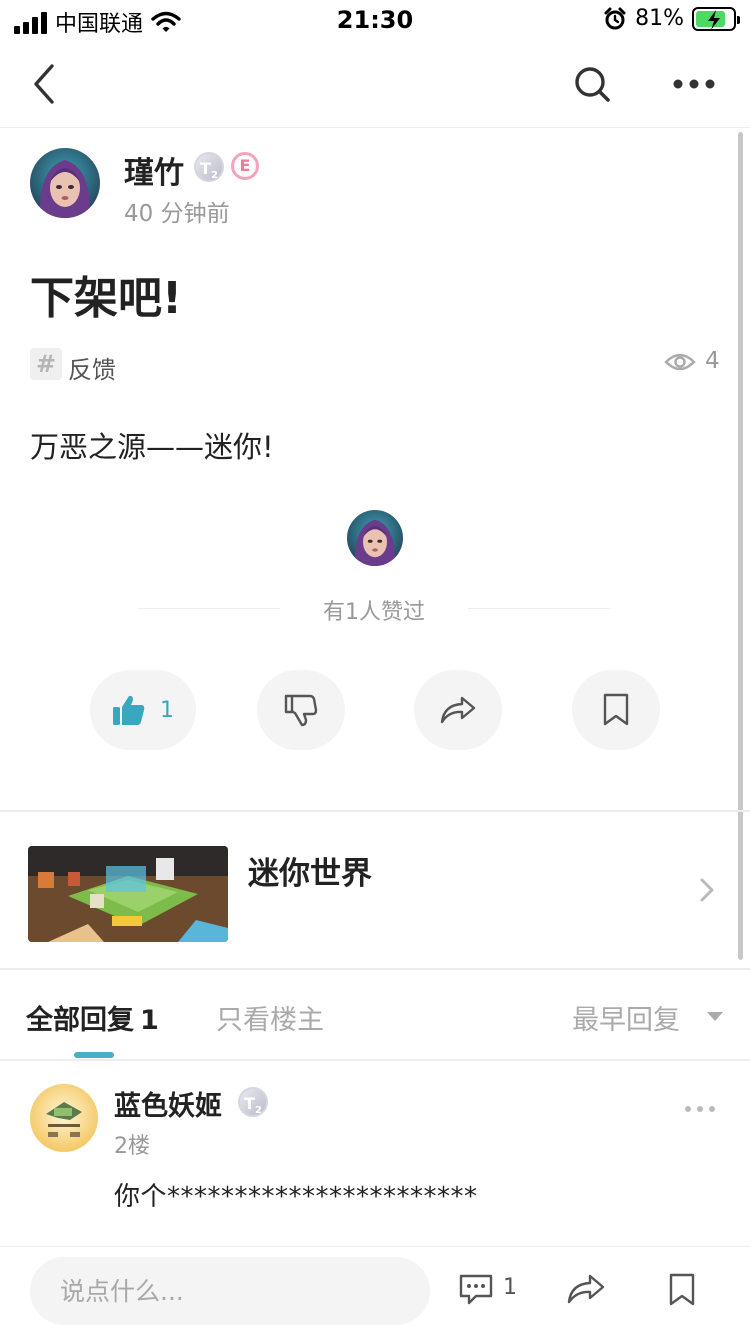 The width and height of the screenshot is (750, 1334). Describe the element at coordinates (92, 367) in the screenshot. I see `topic-tag: 反馈` at that location.